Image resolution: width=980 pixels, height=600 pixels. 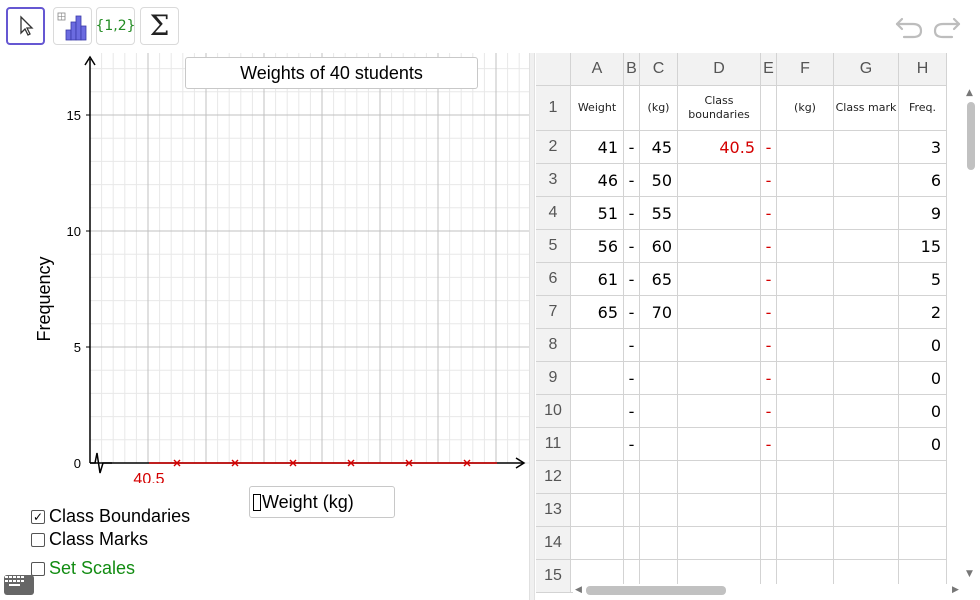 I want to click on row-header: 7, so click(x=553, y=312).